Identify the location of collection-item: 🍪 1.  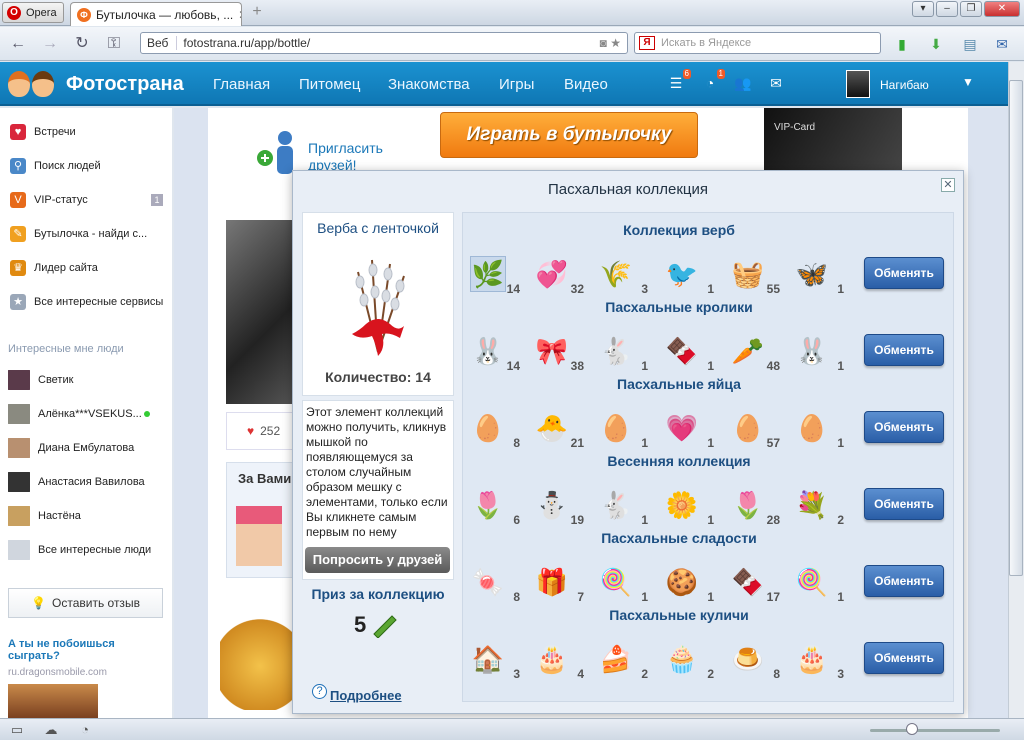
(689, 582).